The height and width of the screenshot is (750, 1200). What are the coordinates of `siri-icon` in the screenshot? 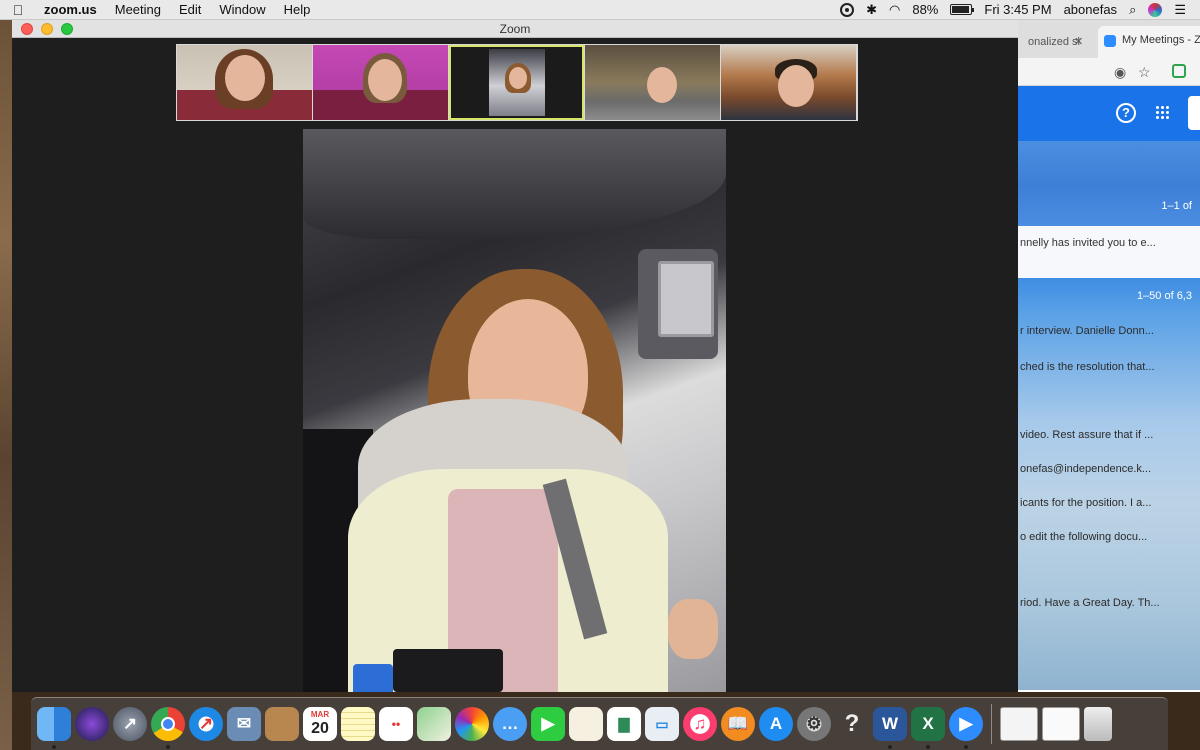 It's located at (1155, 9).